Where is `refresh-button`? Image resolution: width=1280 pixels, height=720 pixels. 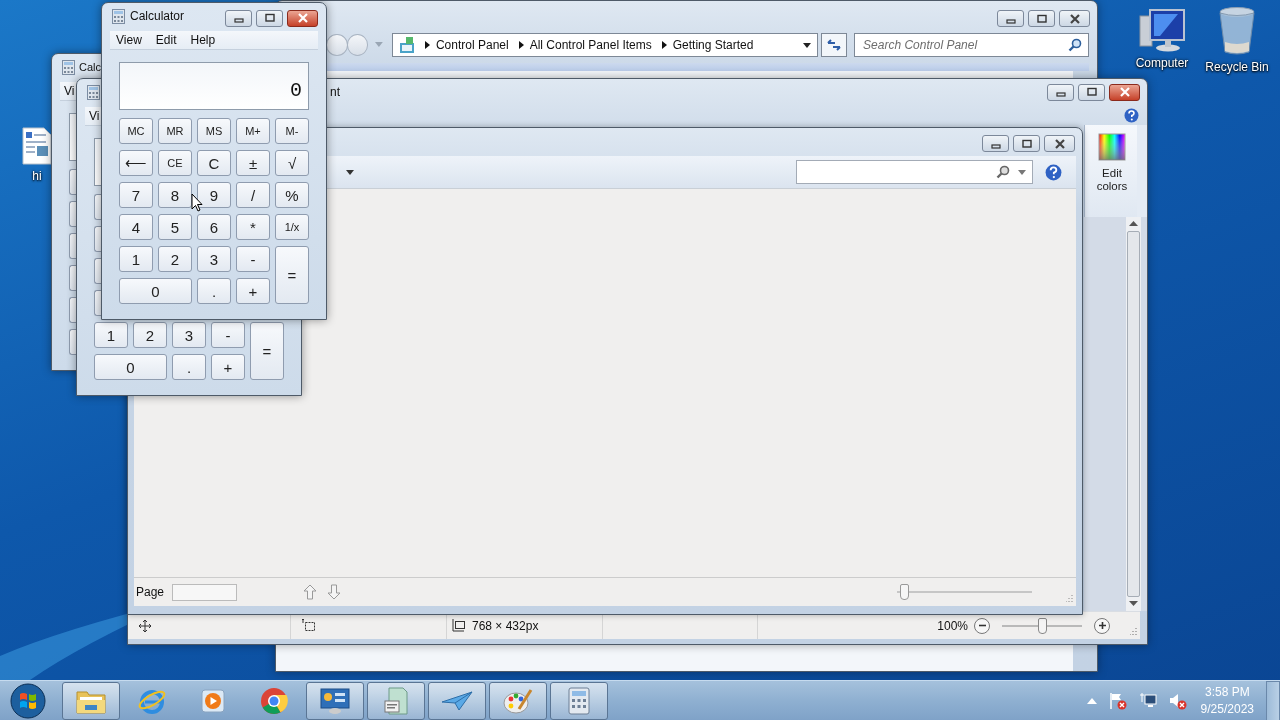 refresh-button is located at coordinates (834, 45).